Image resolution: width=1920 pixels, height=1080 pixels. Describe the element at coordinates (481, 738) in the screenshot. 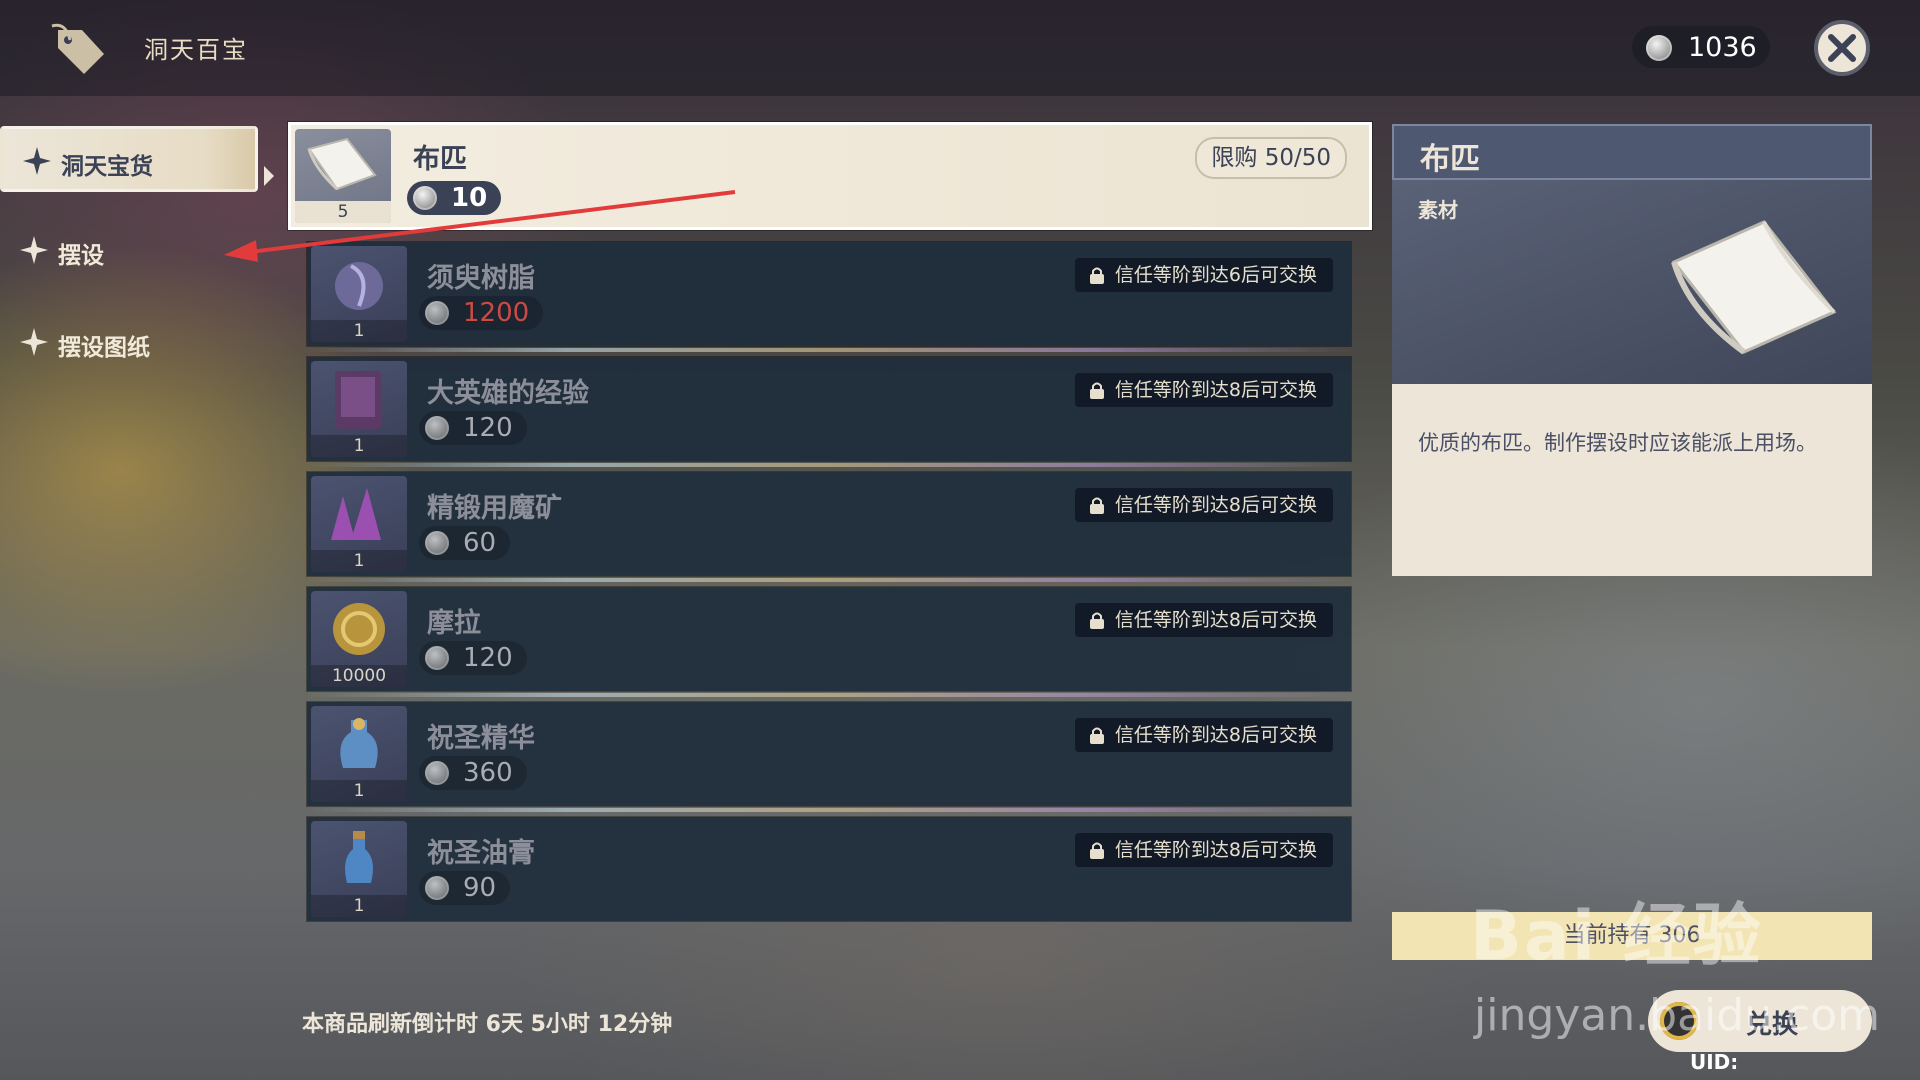

I see `item-name: 祝圣精华` at that location.